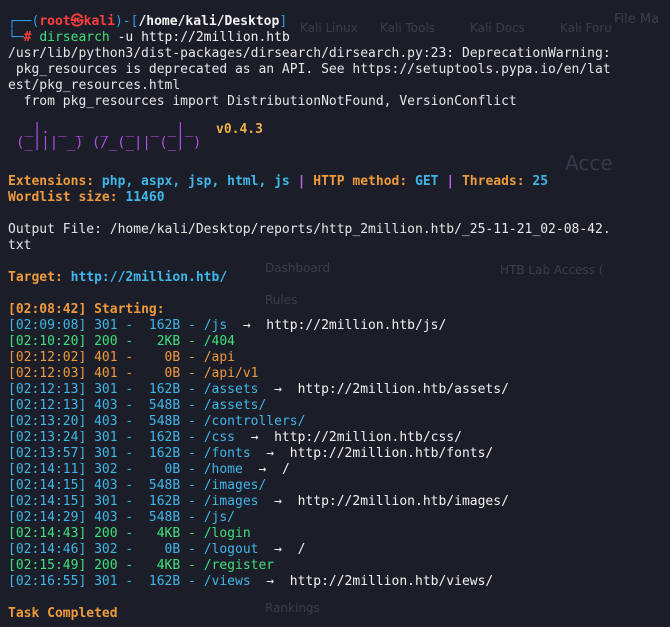 The width and height of the screenshot is (670, 627). I want to click on result-time: [02:12:02], so click(47, 357).